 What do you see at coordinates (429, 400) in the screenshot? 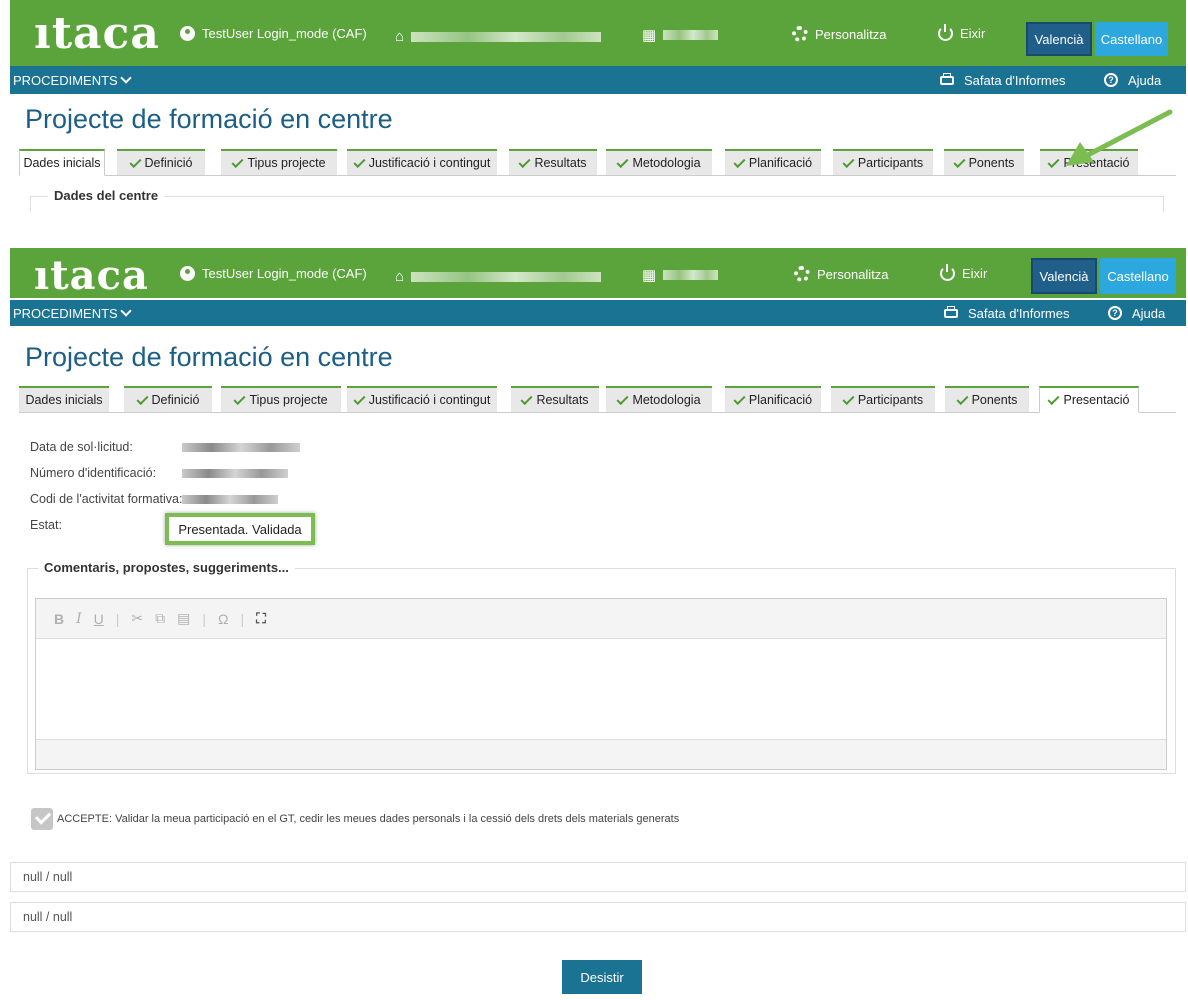
I see `tab-label: Justificació i contingut` at bounding box center [429, 400].